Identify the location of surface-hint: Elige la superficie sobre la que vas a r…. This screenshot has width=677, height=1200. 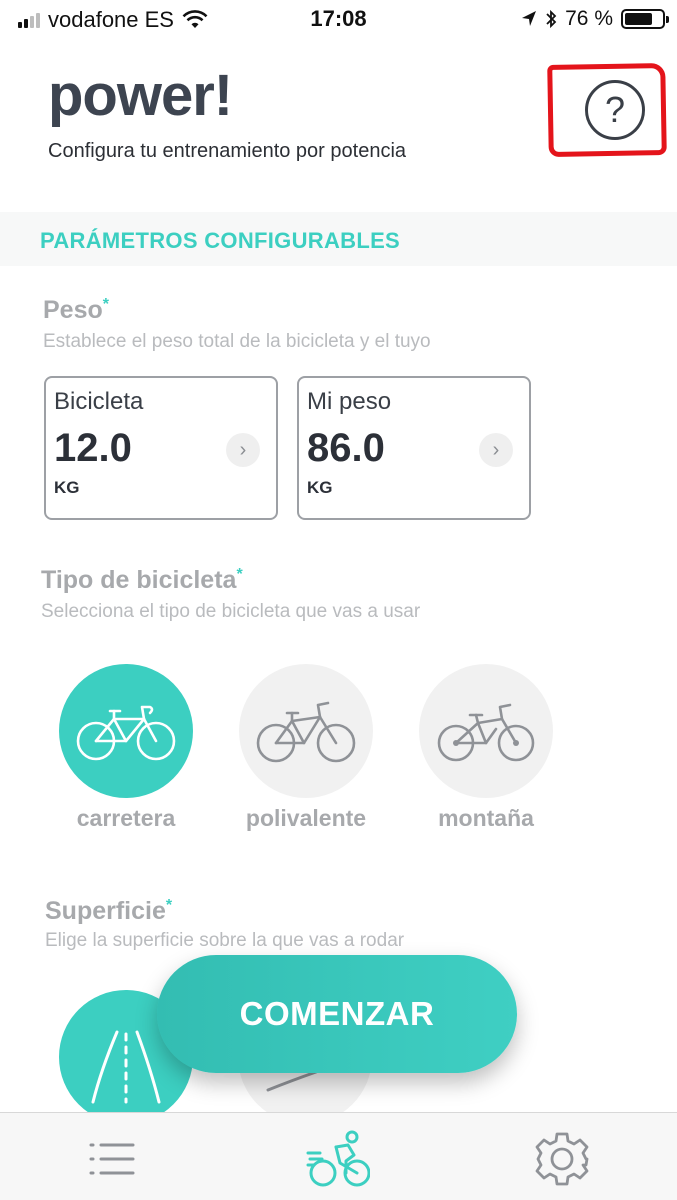
(225, 940).